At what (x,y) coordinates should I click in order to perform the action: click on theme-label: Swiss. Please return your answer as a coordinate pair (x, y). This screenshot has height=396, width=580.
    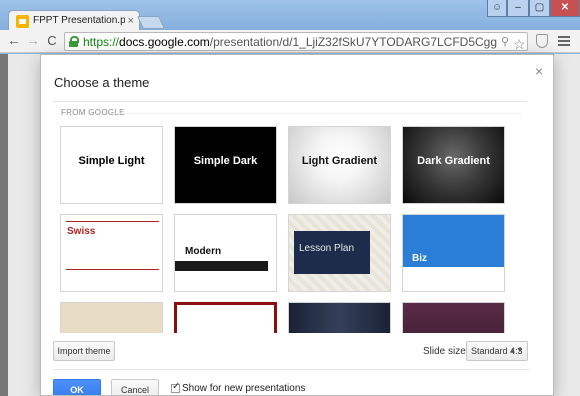
    Looking at the image, I should click on (81, 231).